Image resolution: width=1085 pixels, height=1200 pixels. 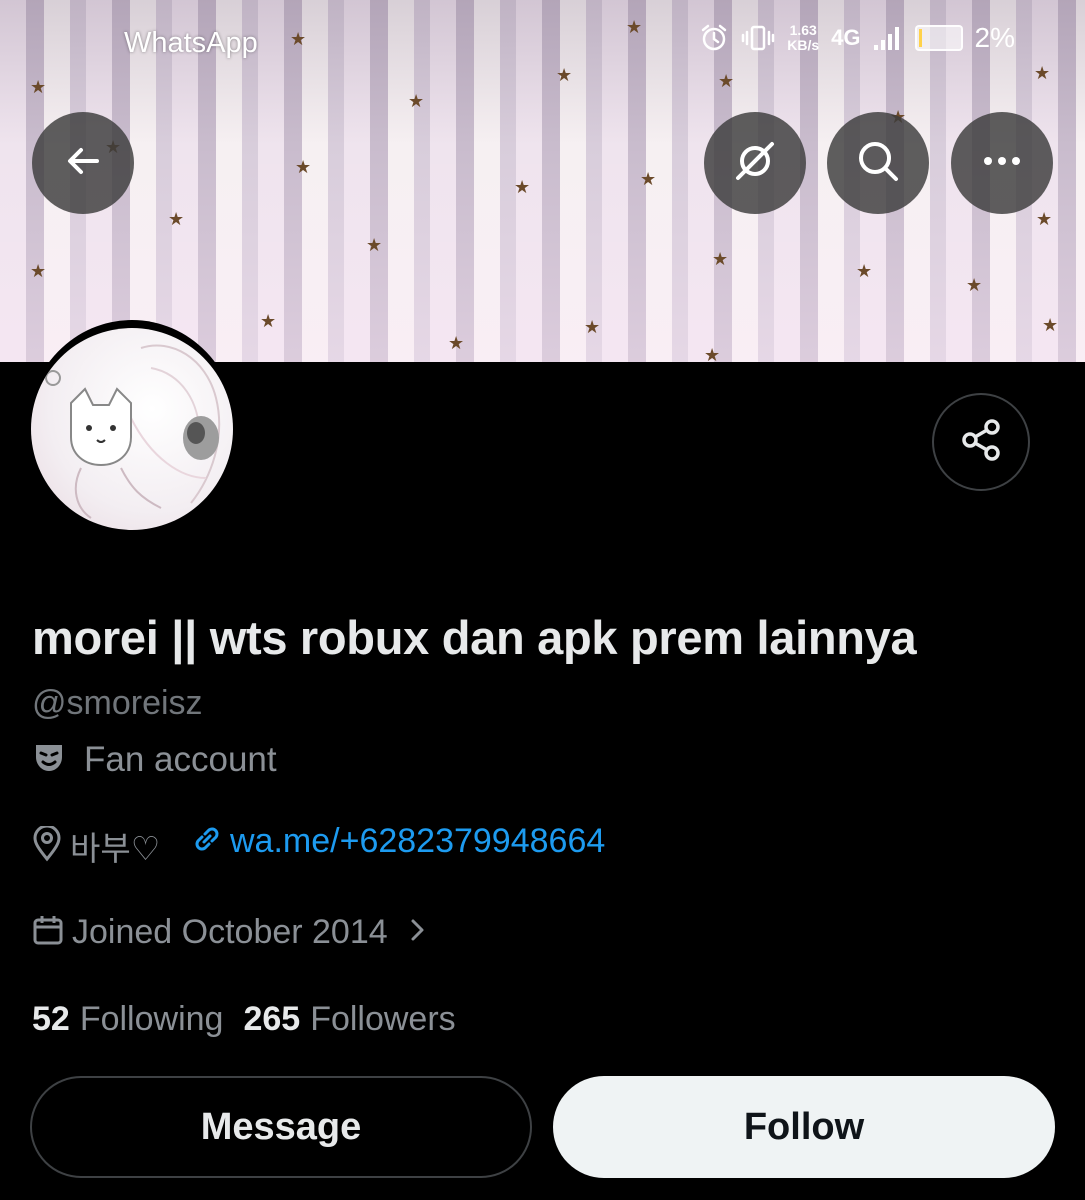 I want to click on following-stat: 52 Following, so click(x=137, y=1019).